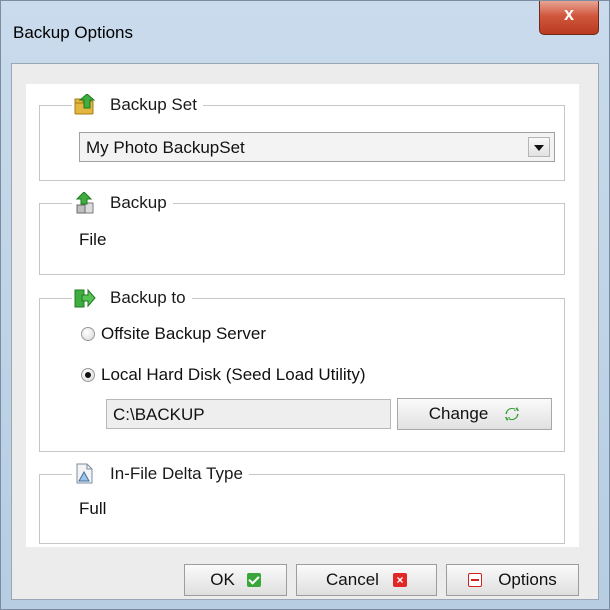 The width and height of the screenshot is (610, 610). I want to click on ok-label: OK, so click(222, 579).